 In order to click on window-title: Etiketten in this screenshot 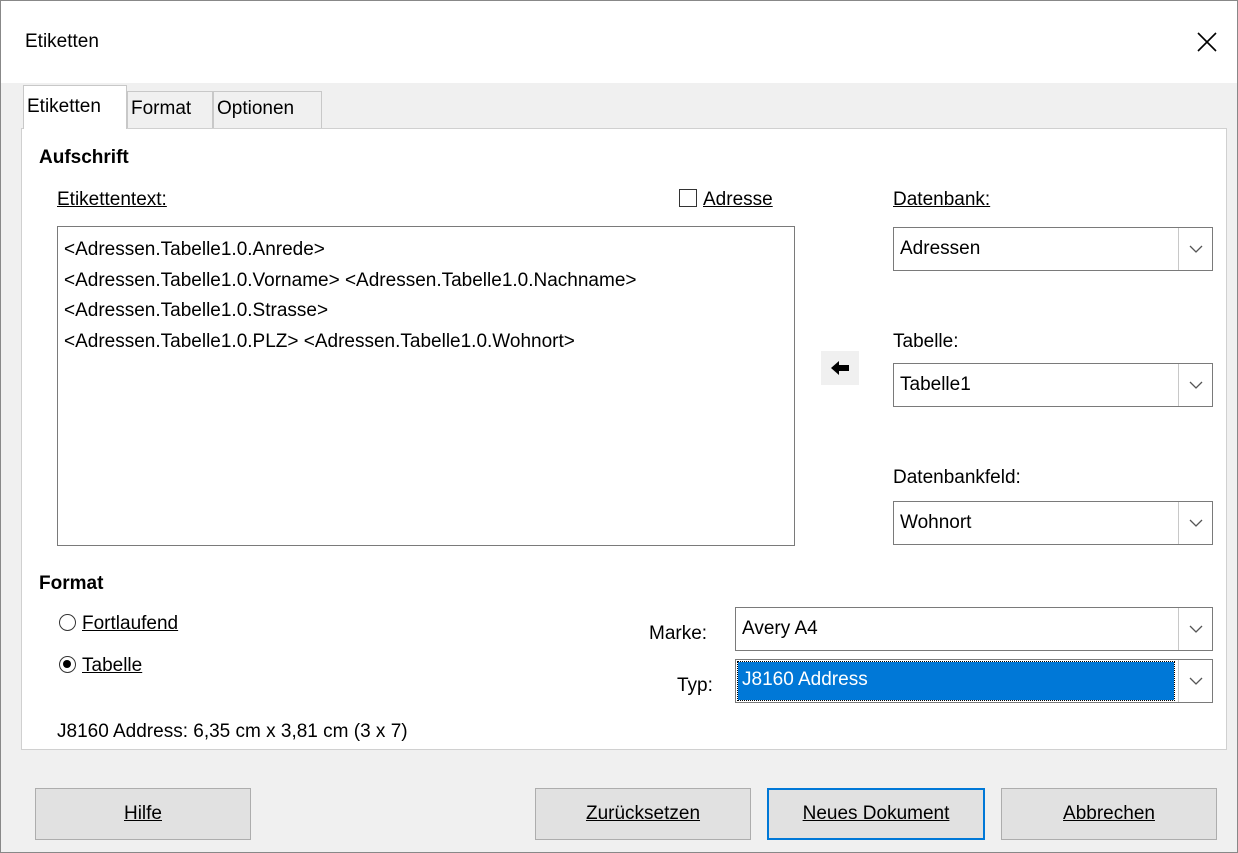, I will do `click(62, 41)`.